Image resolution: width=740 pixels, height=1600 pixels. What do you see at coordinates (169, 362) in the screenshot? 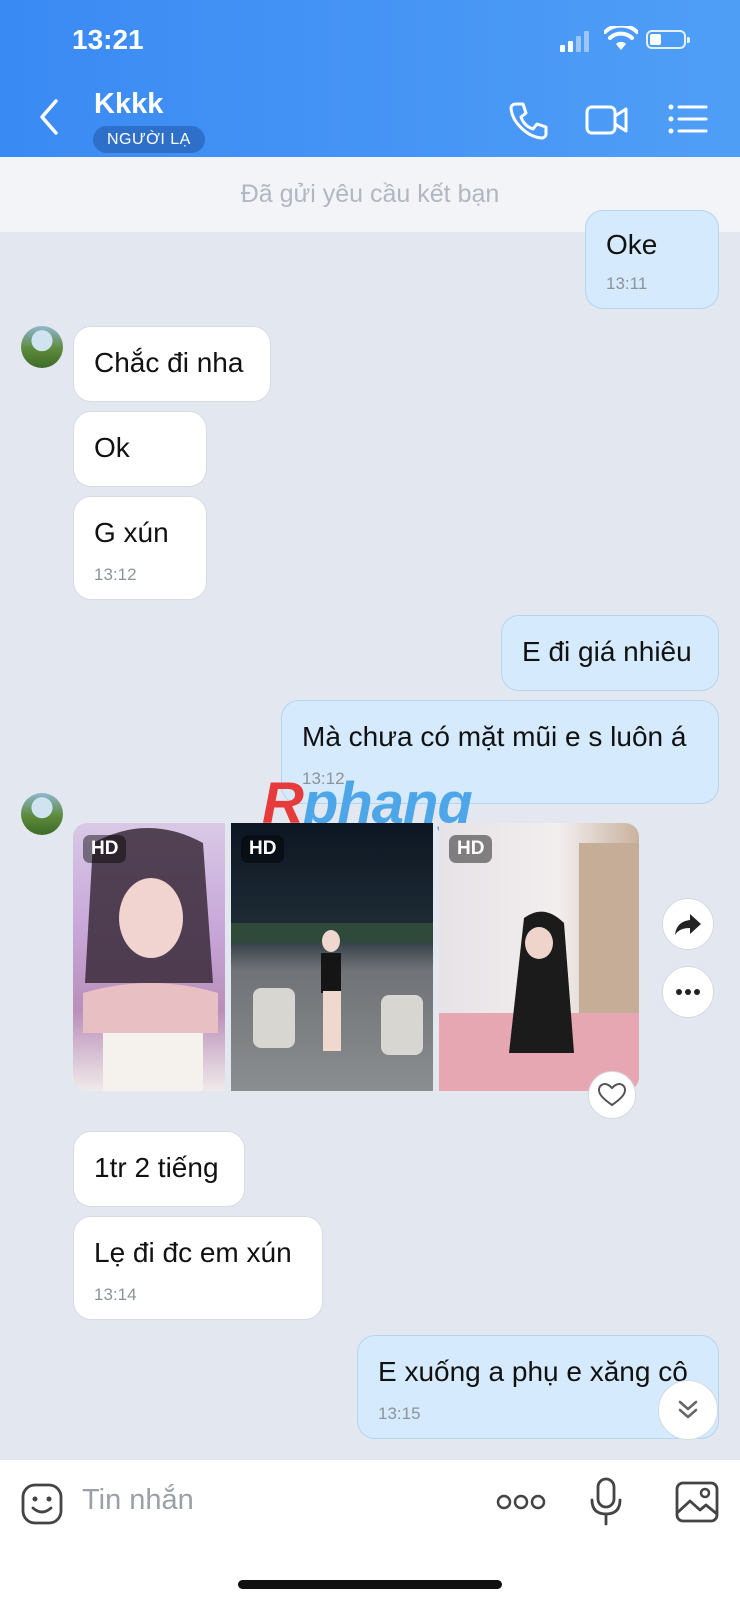
I see `message-text: Chắc đi nha` at bounding box center [169, 362].